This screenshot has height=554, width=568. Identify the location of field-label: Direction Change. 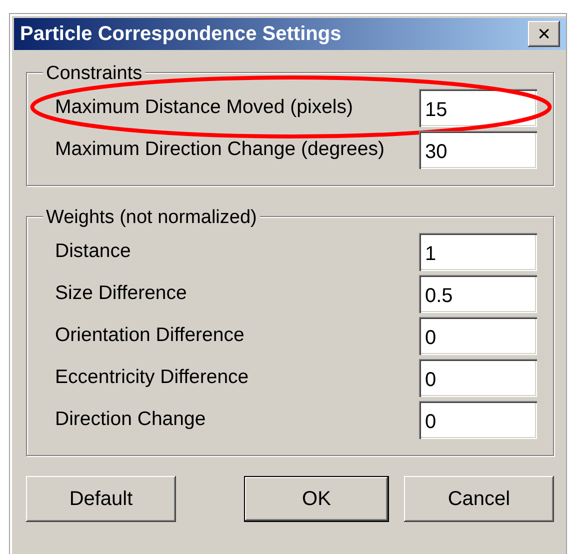
(130, 419).